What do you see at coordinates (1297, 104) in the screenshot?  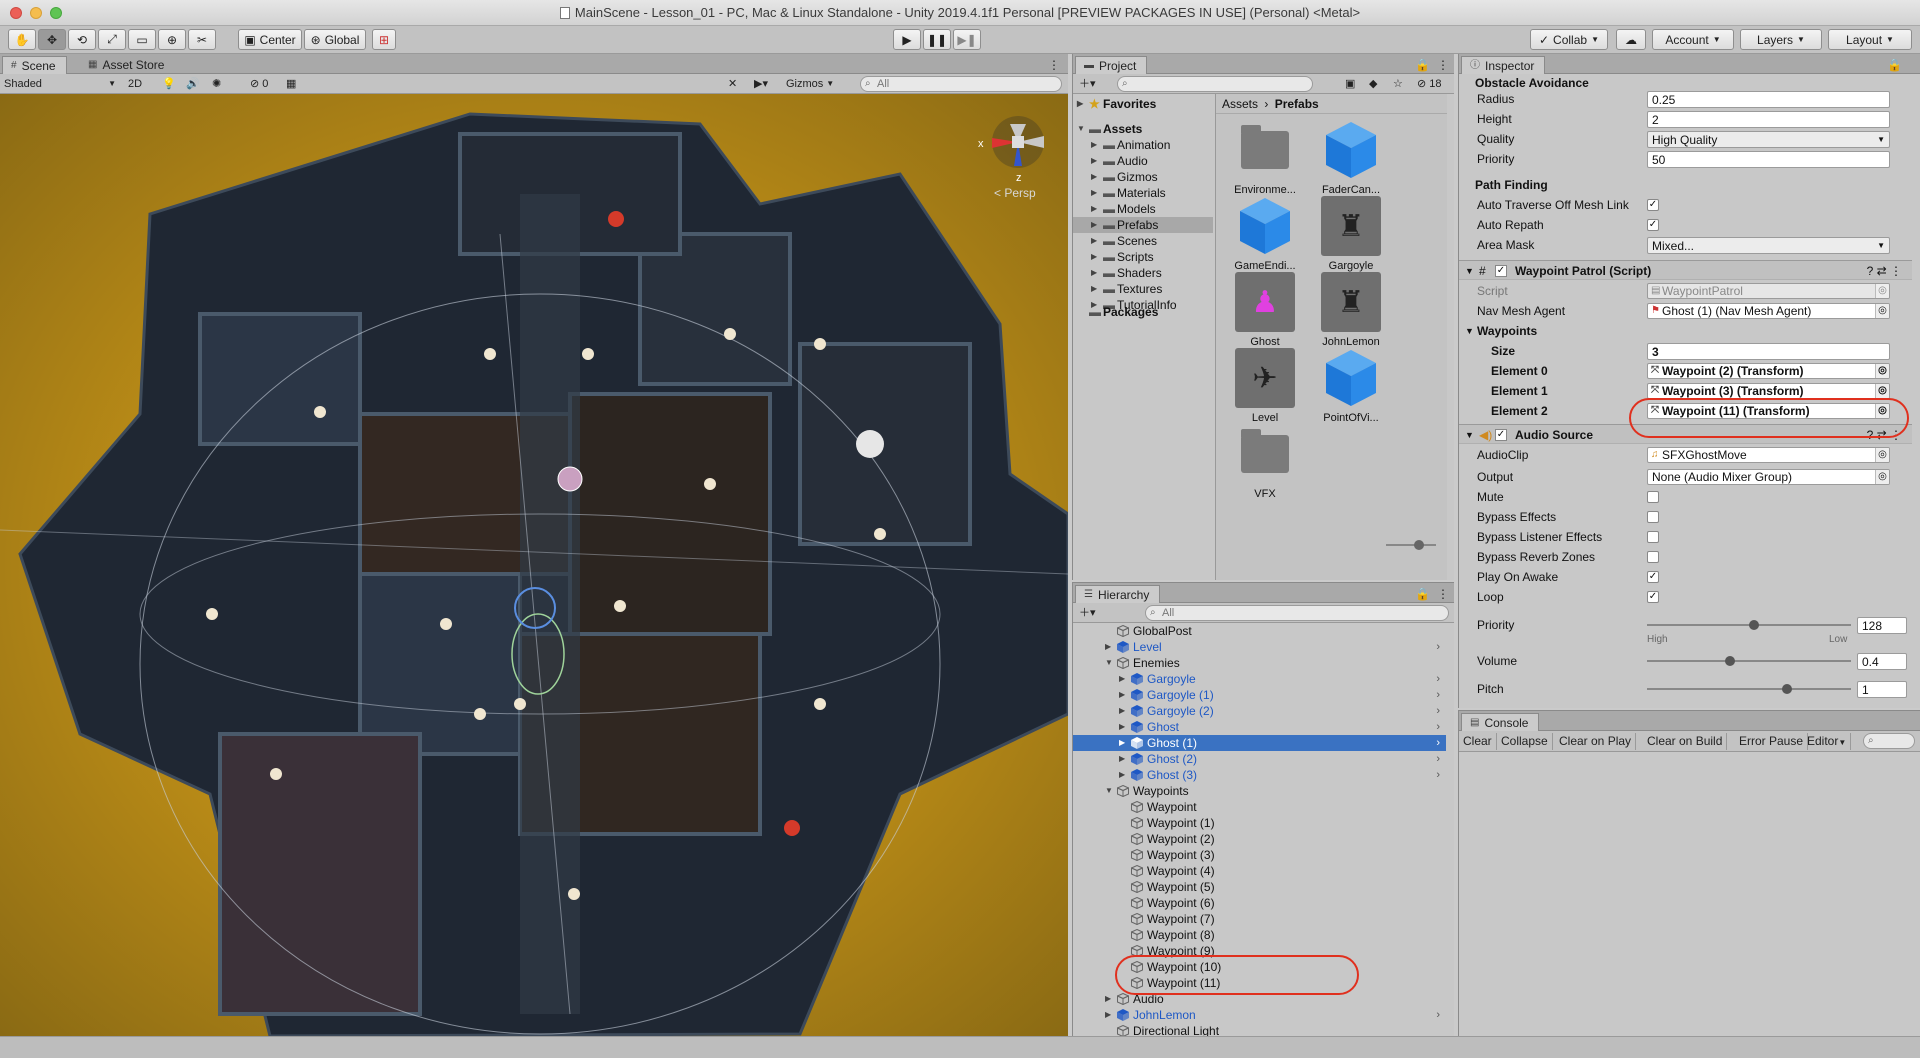 I see `breadcrumb-prefabs: Prefabs` at bounding box center [1297, 104].